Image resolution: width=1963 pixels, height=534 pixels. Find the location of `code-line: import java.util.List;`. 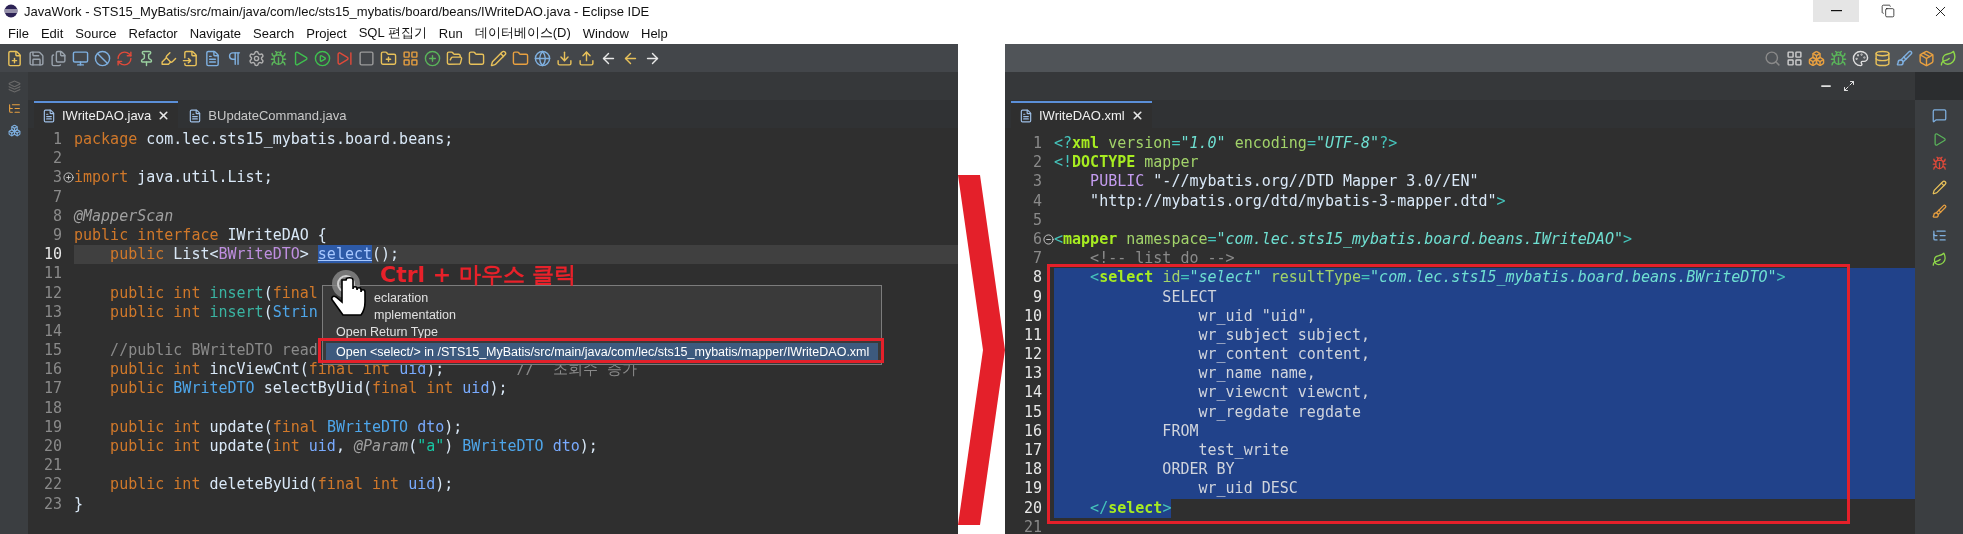

code-line: import java.util.List; is located at coordinates (173, 178).